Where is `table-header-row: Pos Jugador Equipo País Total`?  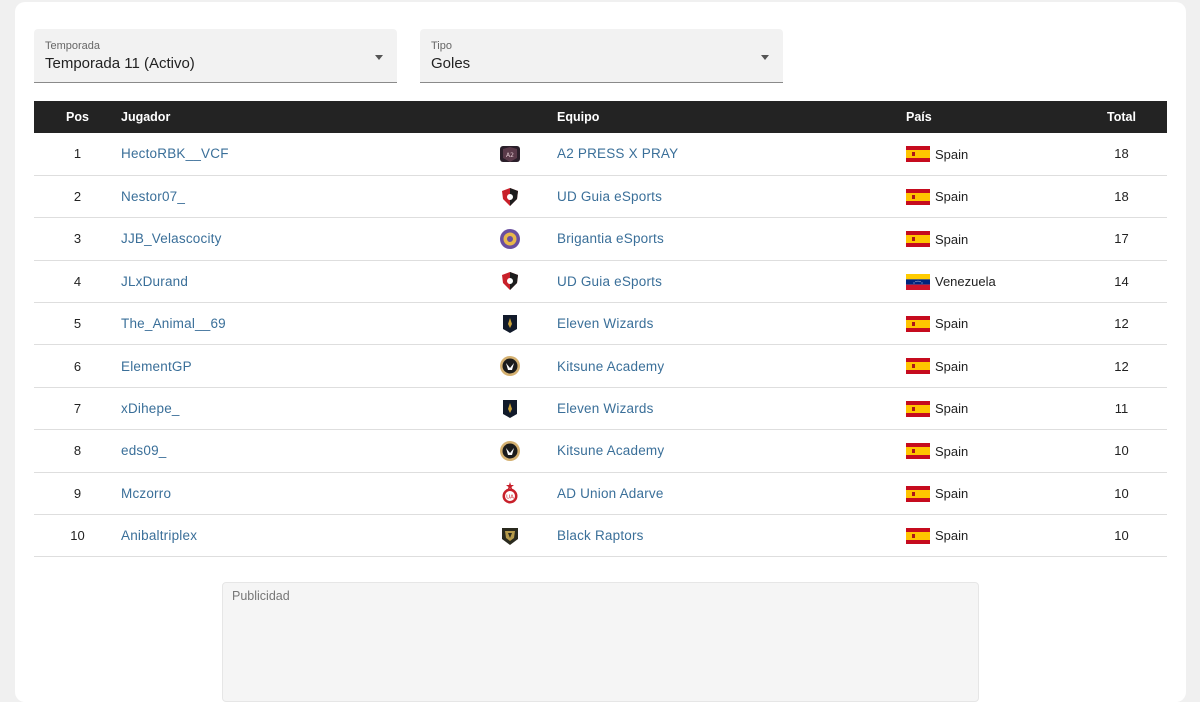 table-header-row: Pos Jugador Equipo País Total is located at coordinates (600, 117).